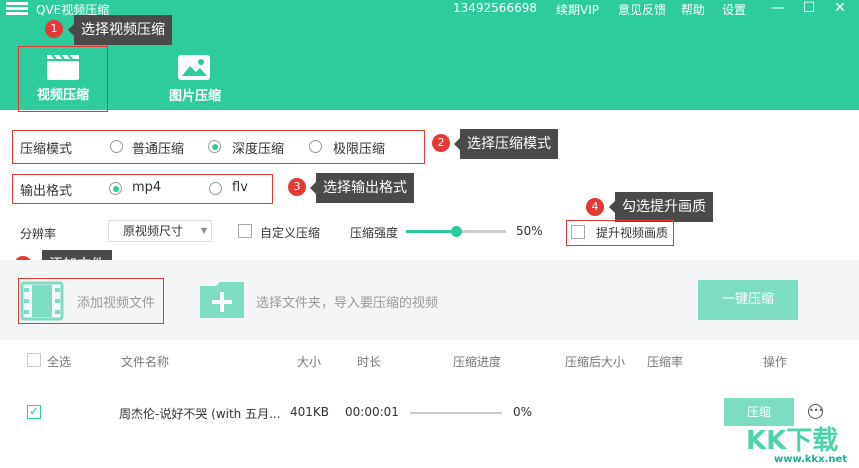 This screenshot has height=468, width=859. What do you see at coordinates (46, 149) in the screenshot?
I see `compress-mode-label: 压缩模式` at bounding box center [46, 149].